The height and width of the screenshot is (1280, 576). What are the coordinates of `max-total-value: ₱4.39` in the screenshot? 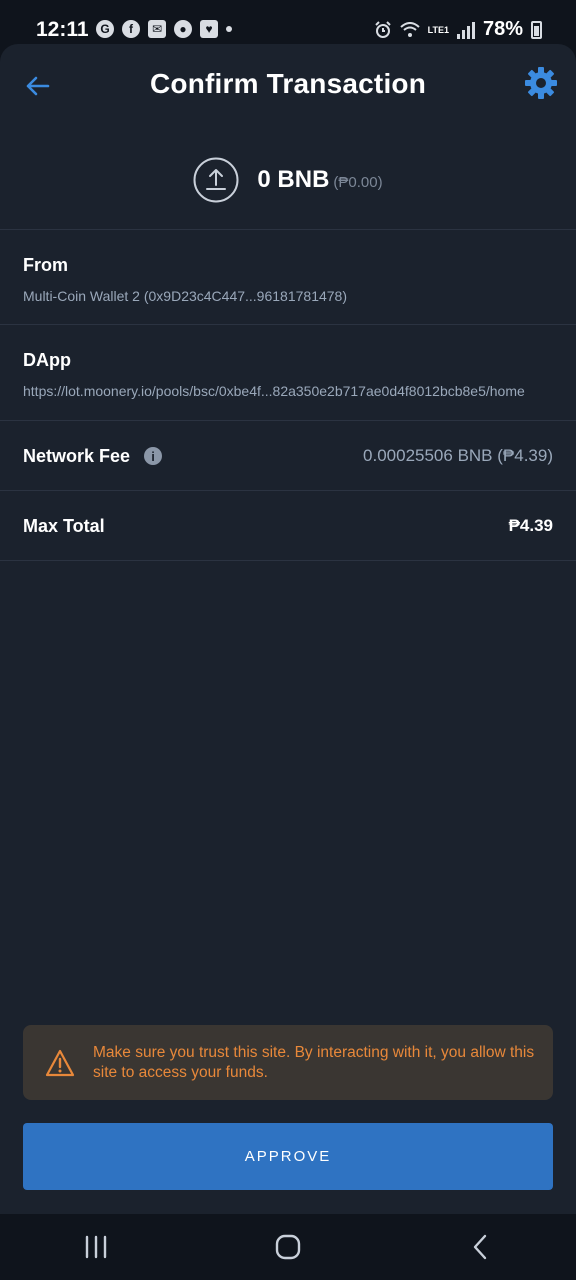 It's located at (530, 525).